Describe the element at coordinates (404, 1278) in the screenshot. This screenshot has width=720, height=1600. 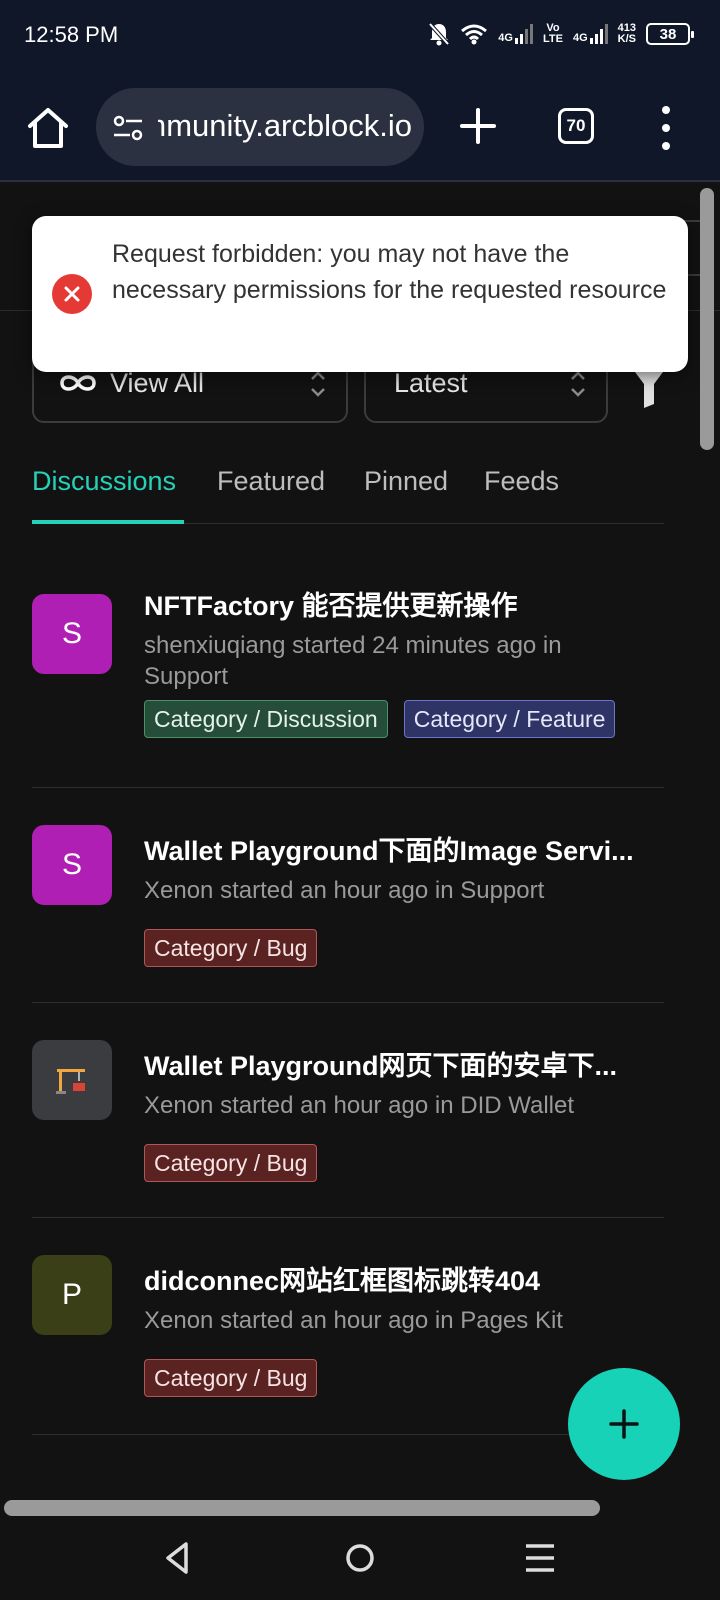
I see `post-title: didconnec网站红框图标跳转404` at that location.